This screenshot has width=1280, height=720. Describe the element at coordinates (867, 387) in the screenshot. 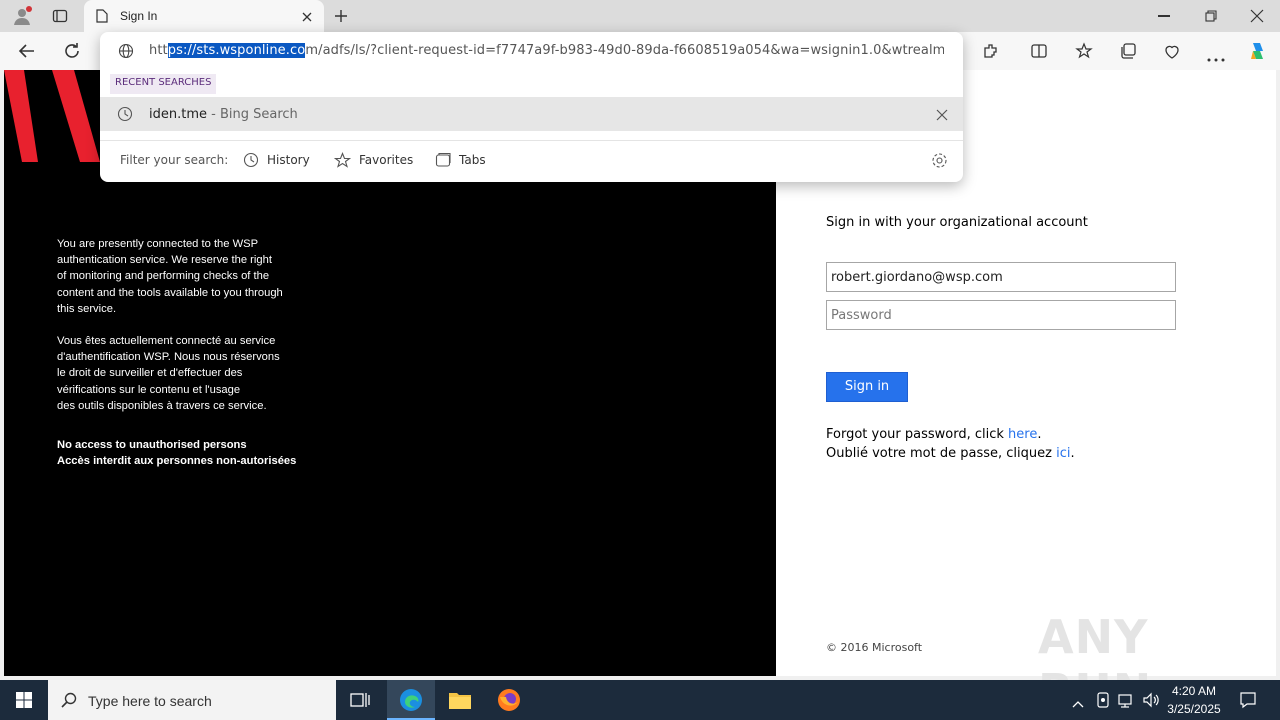

I see `sign-in-button: Sign in` at that location.